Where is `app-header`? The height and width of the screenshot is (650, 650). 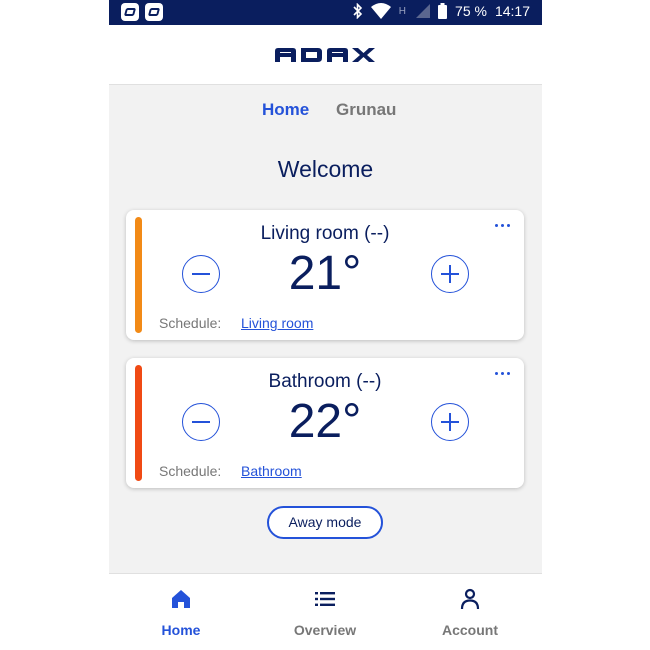 app-header is located at coordinates (325, 55).